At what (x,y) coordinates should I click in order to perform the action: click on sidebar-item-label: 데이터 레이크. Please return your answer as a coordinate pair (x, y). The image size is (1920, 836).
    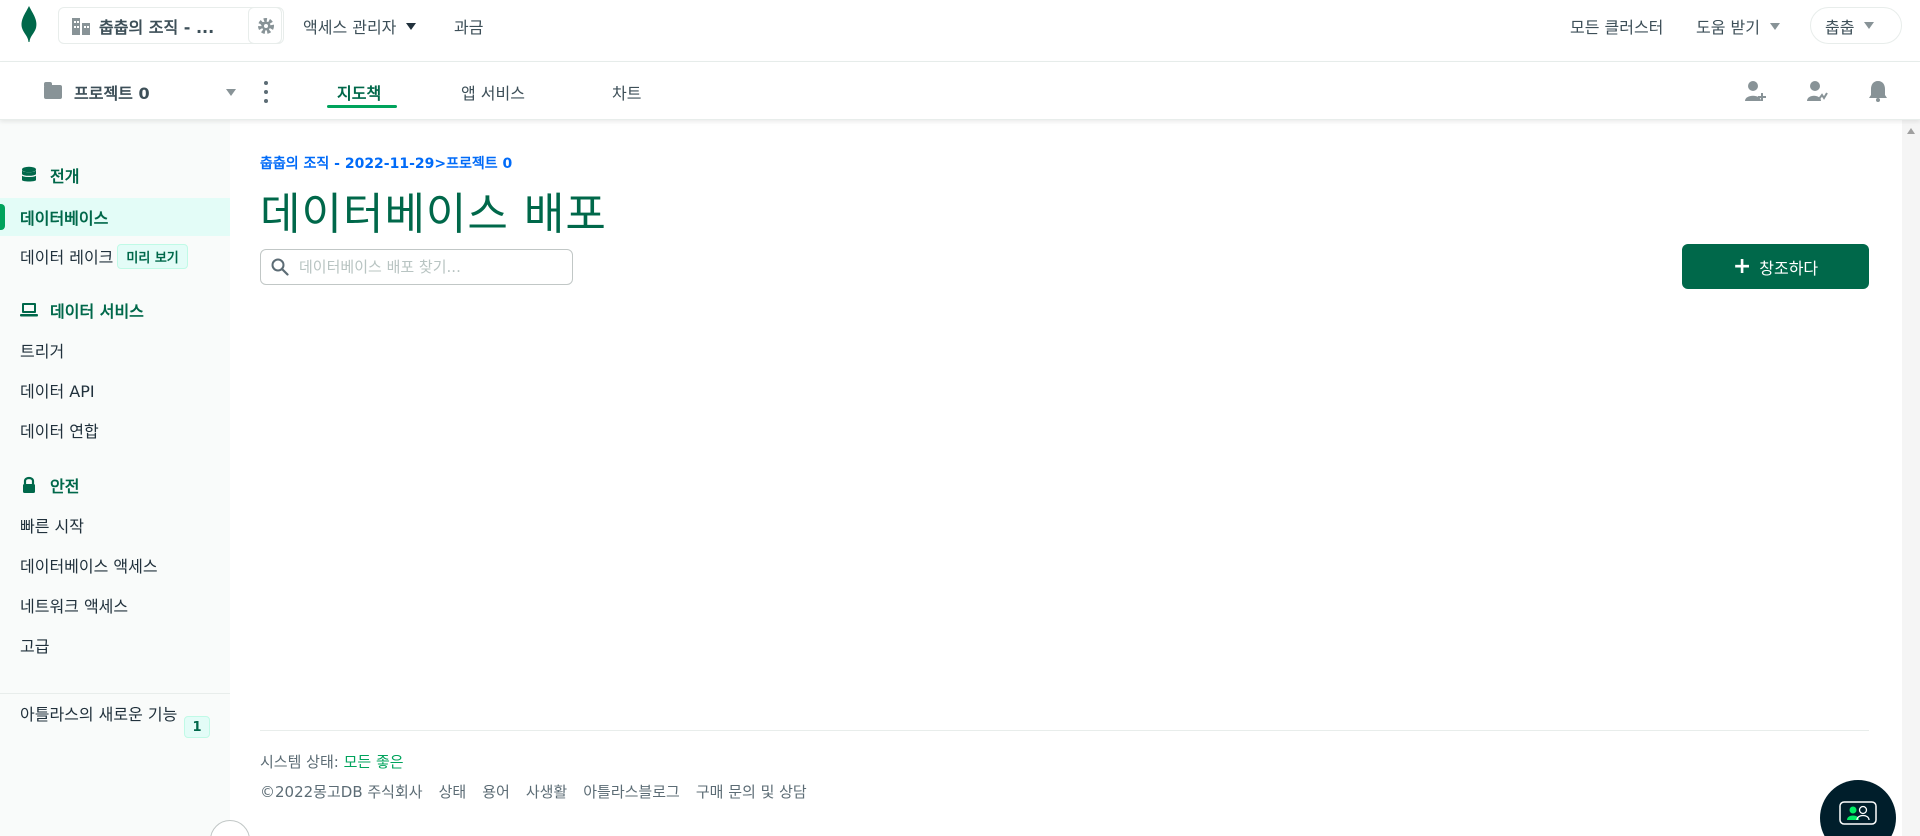
    Looking at the image, I should click on (67, 257).